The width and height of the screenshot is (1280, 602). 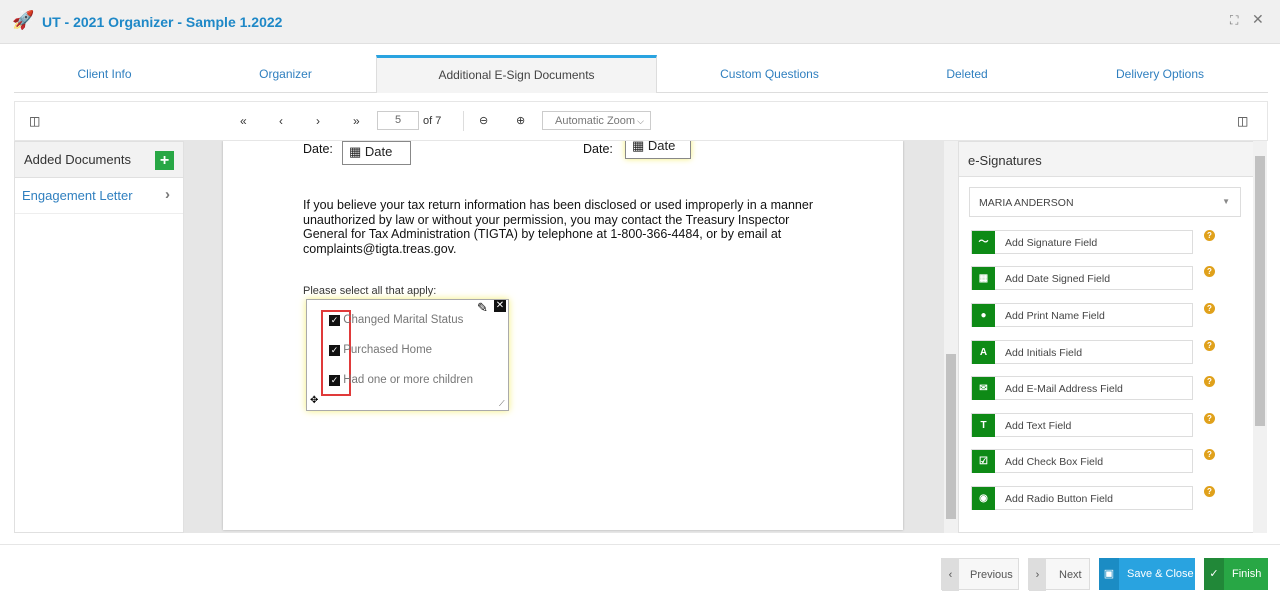 I want to click on checkbox-option: ✓ Had one or more children, so click(x=401, y=380).